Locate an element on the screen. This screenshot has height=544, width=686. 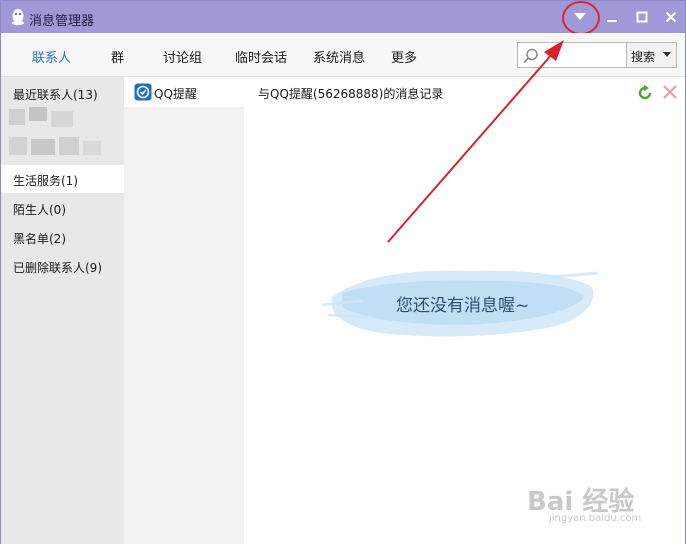
refresh-icon is located at coordinates (645, 93).